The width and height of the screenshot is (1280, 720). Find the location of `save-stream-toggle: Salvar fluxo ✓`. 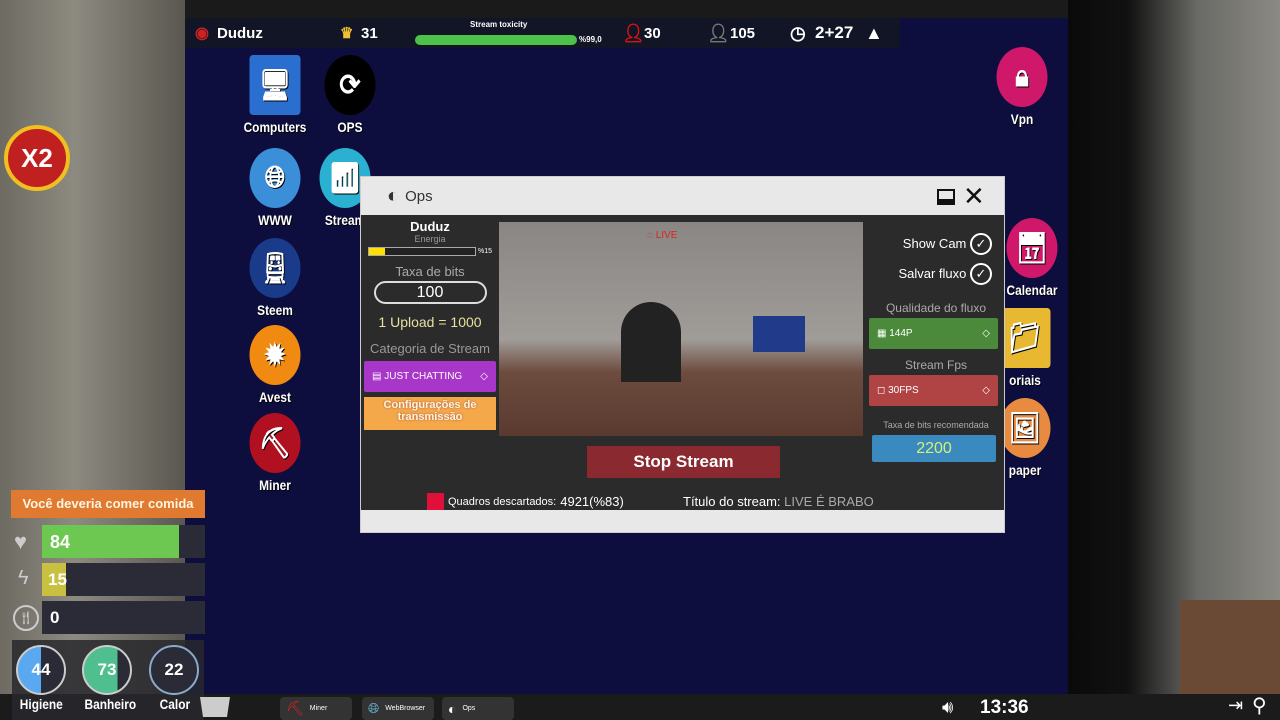

save-stream-toggle: Salvar fluxo ✓ is located at coordinates (936, 274).